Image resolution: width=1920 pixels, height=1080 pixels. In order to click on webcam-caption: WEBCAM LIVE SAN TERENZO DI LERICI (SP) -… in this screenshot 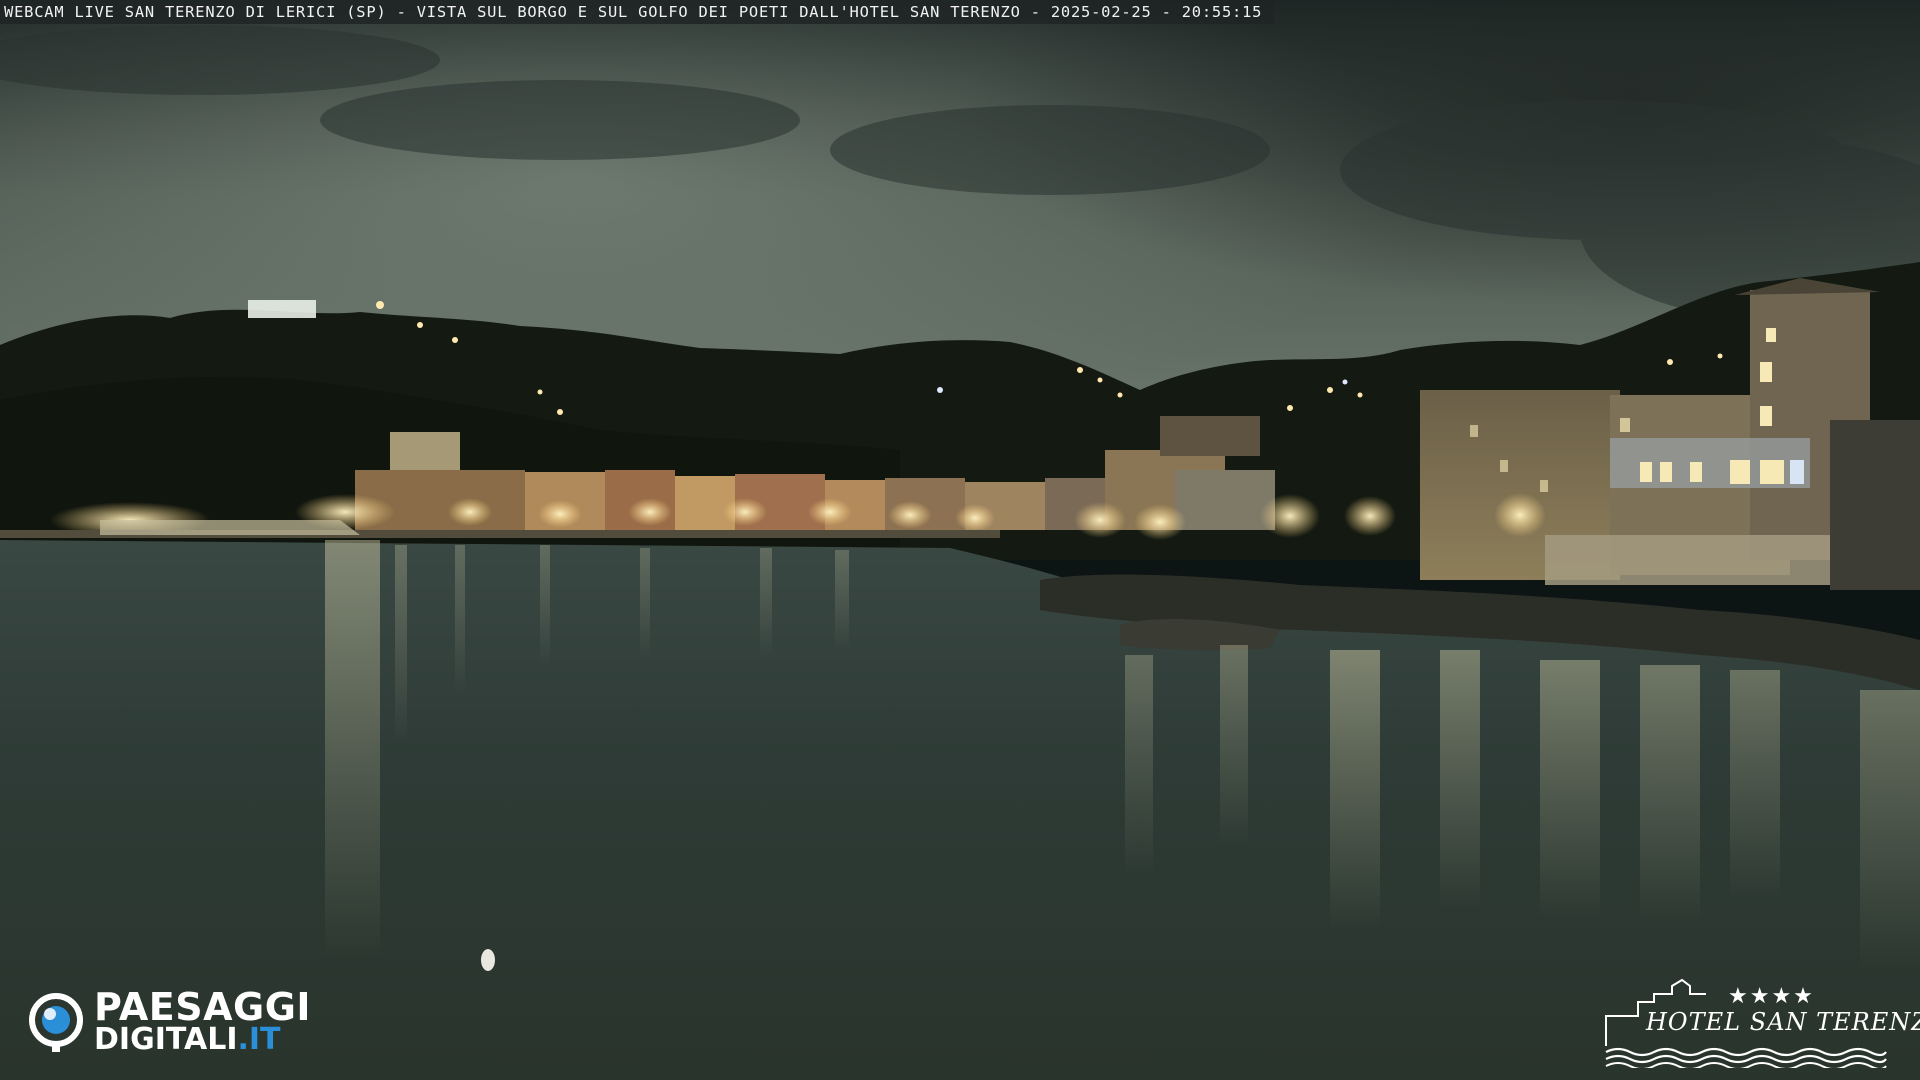, I will do `click(633, 12)`.